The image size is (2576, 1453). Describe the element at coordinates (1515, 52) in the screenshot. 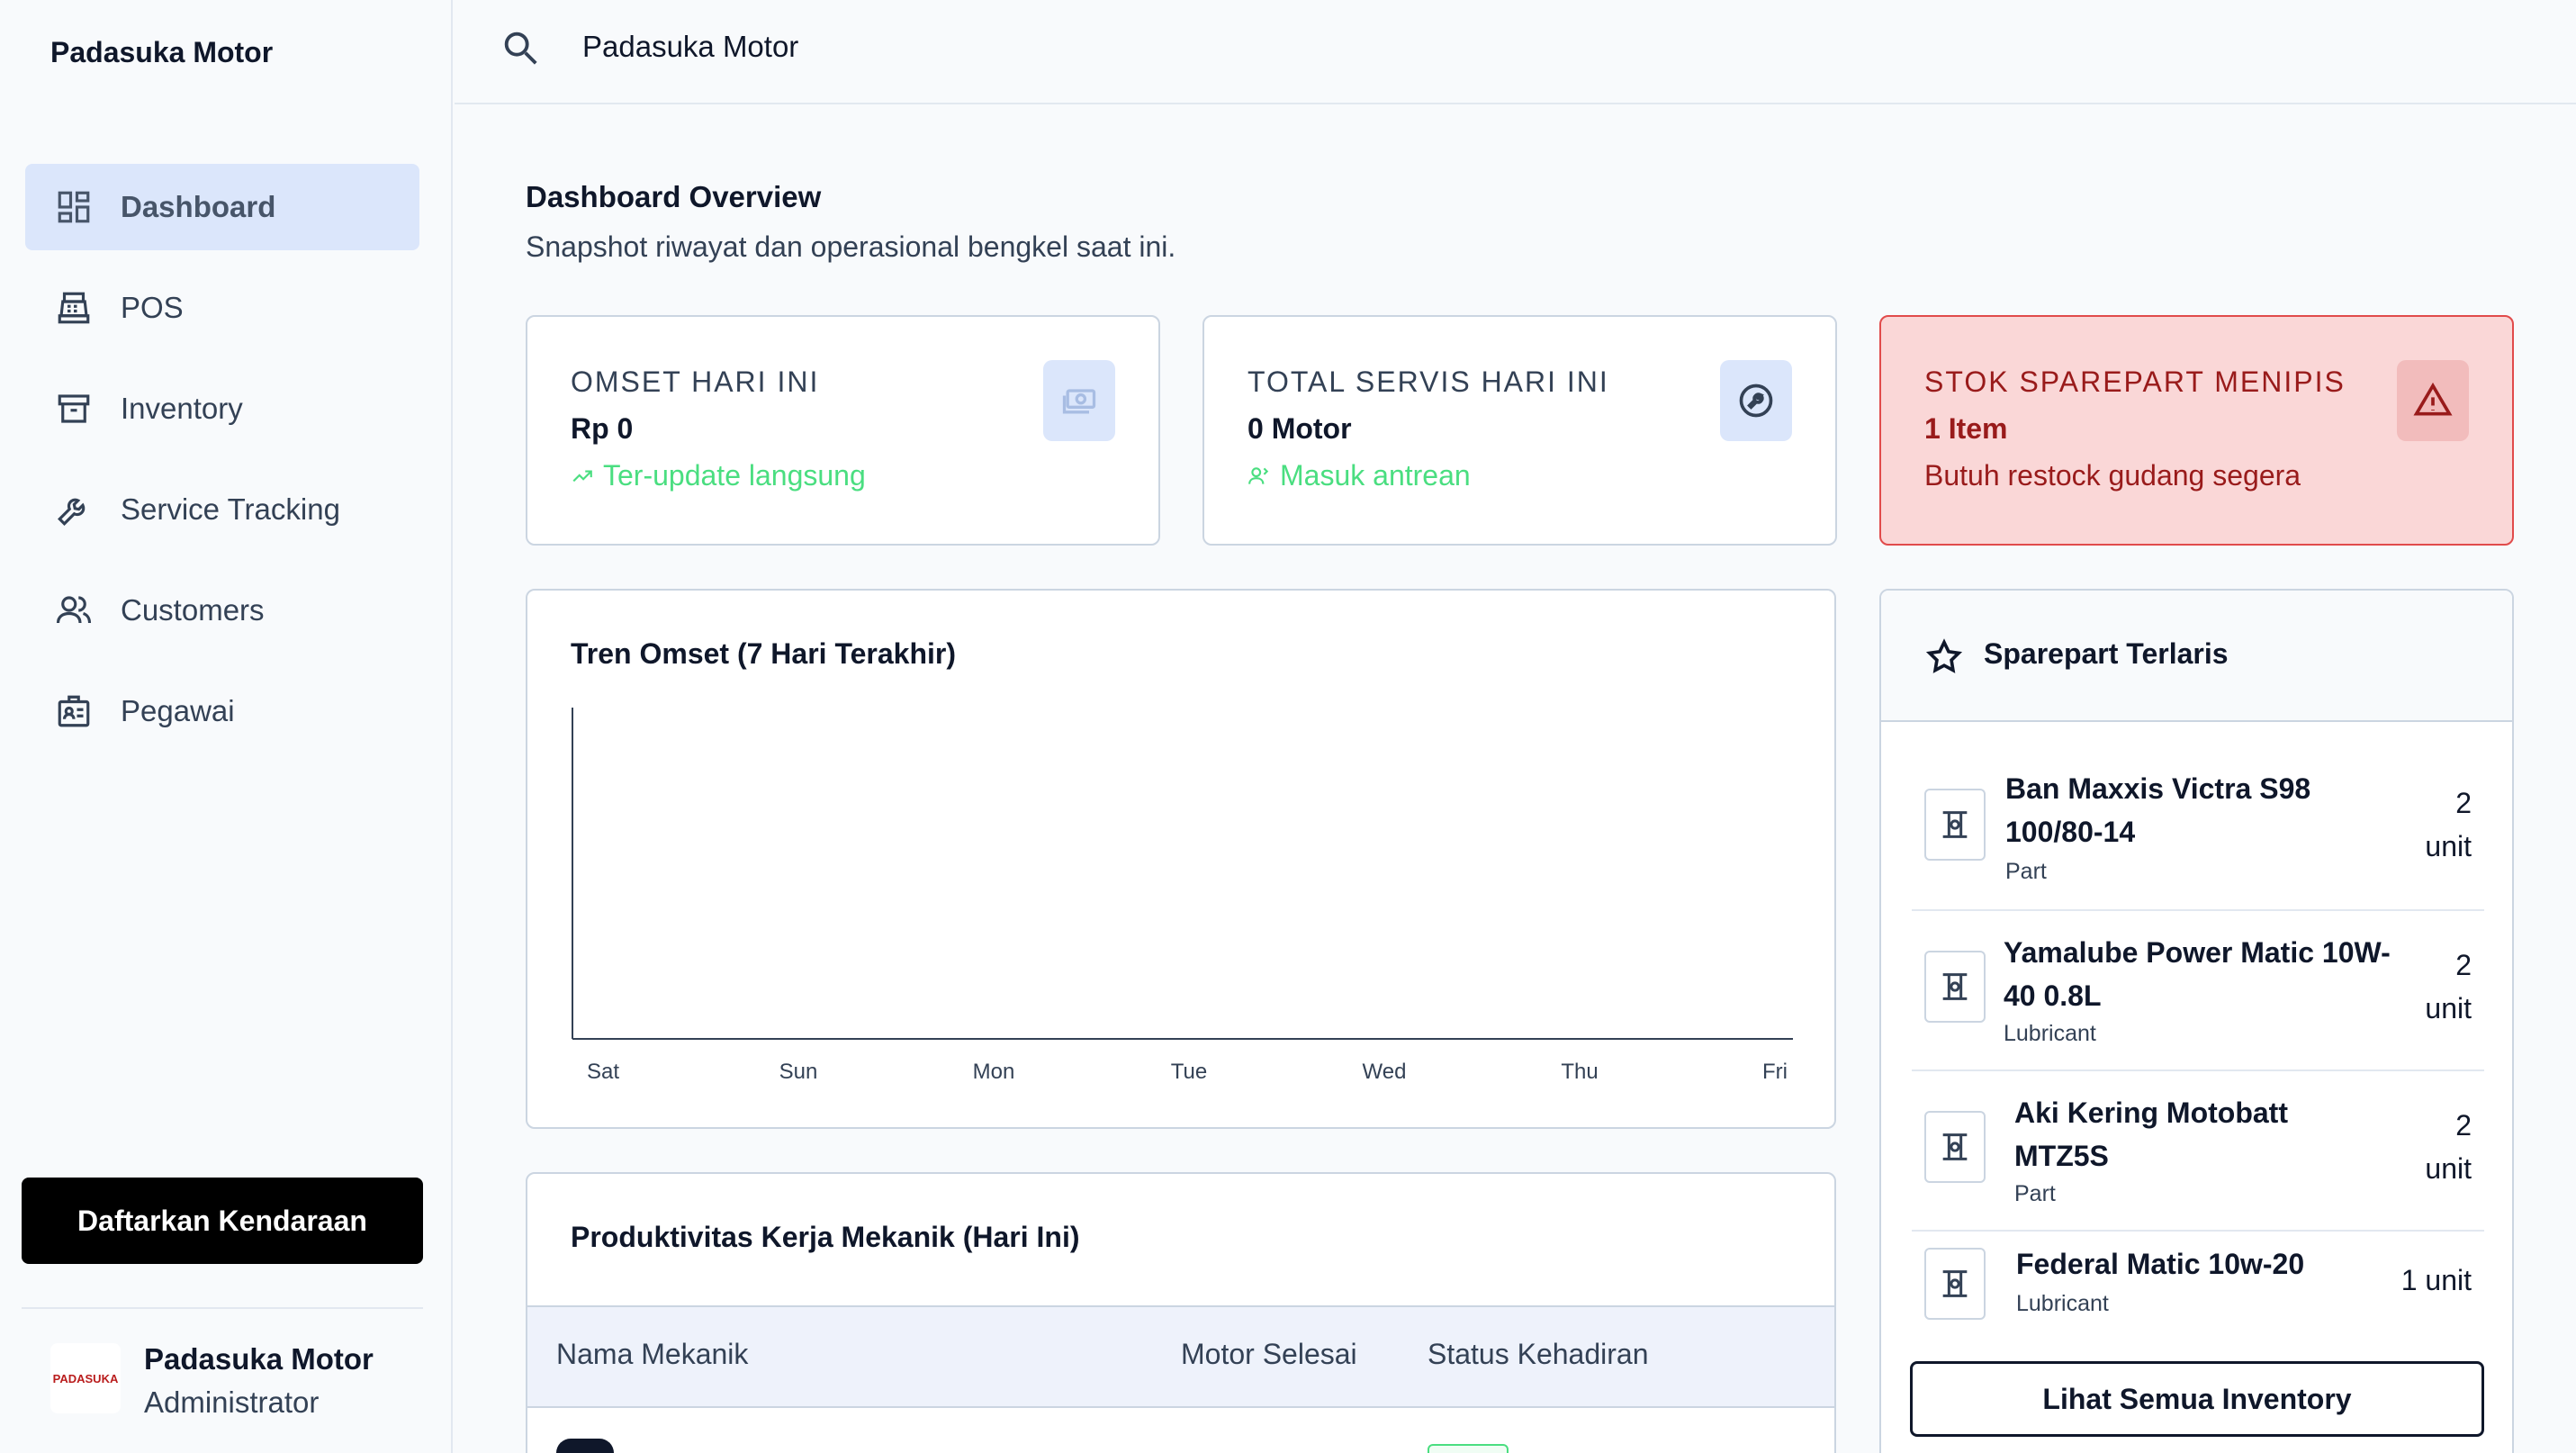

I see `topbar` at that location.